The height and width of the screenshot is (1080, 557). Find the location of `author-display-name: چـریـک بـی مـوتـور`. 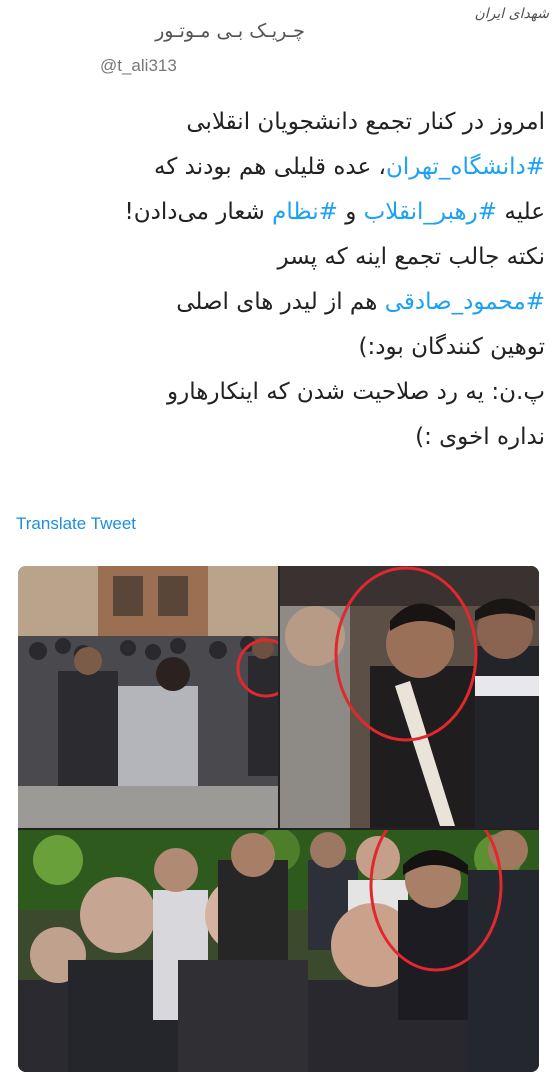

author-display-name: چـریـک بـی مـوتـور is located at coordinates (230, 33).